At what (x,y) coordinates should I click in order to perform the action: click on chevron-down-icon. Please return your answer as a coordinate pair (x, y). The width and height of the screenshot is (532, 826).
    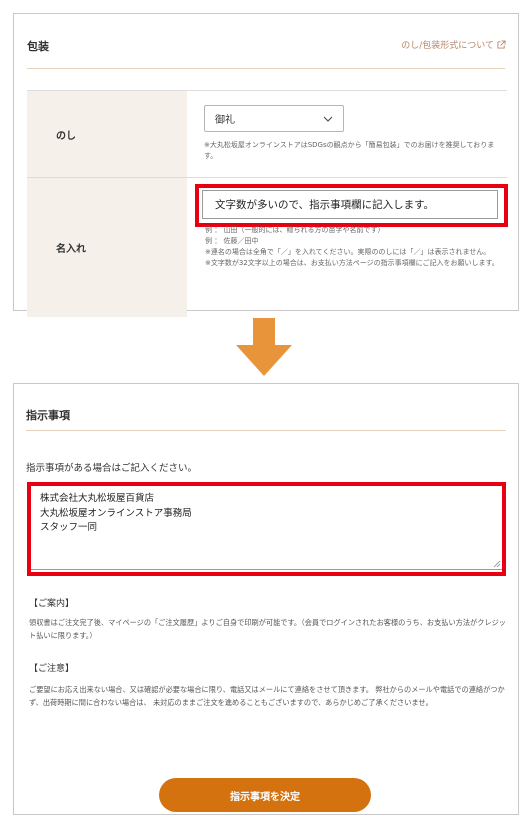
    Looking at the image, I should click on (328, 119).